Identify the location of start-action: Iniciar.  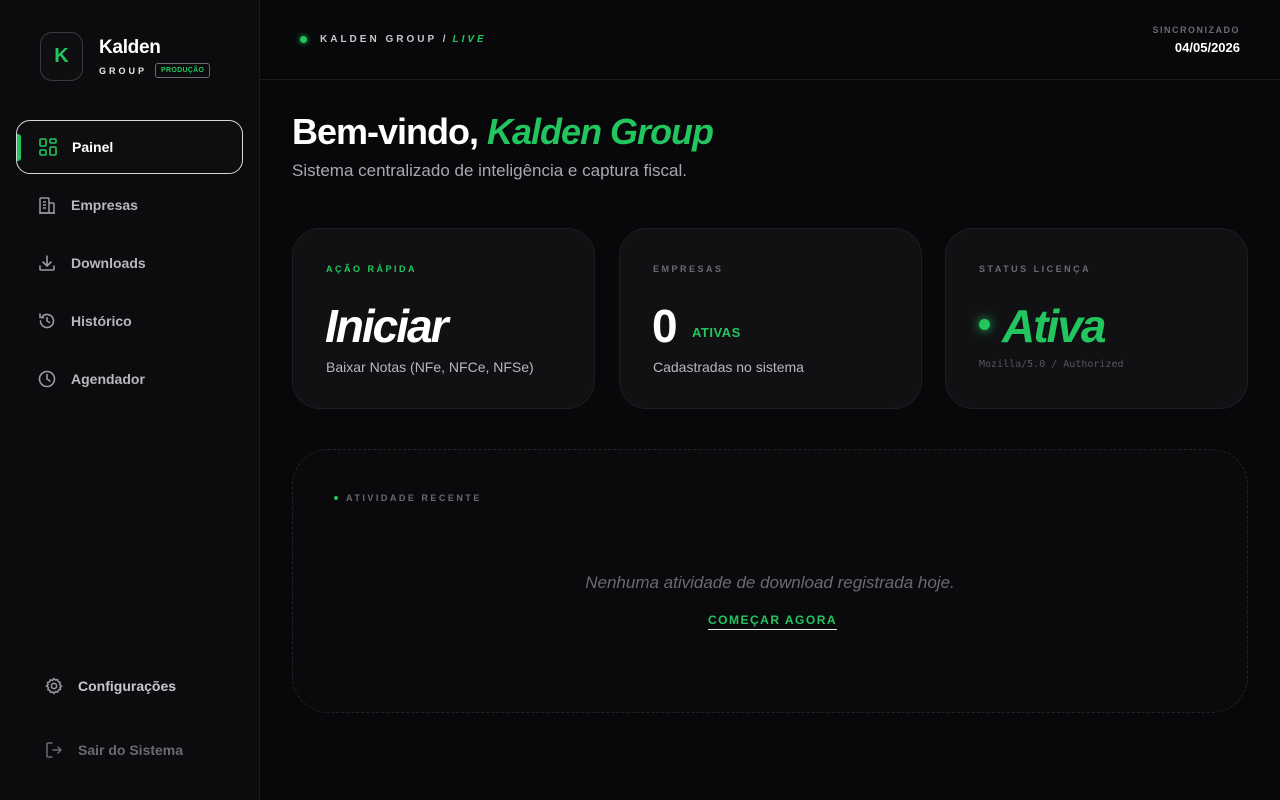
(387, 326).